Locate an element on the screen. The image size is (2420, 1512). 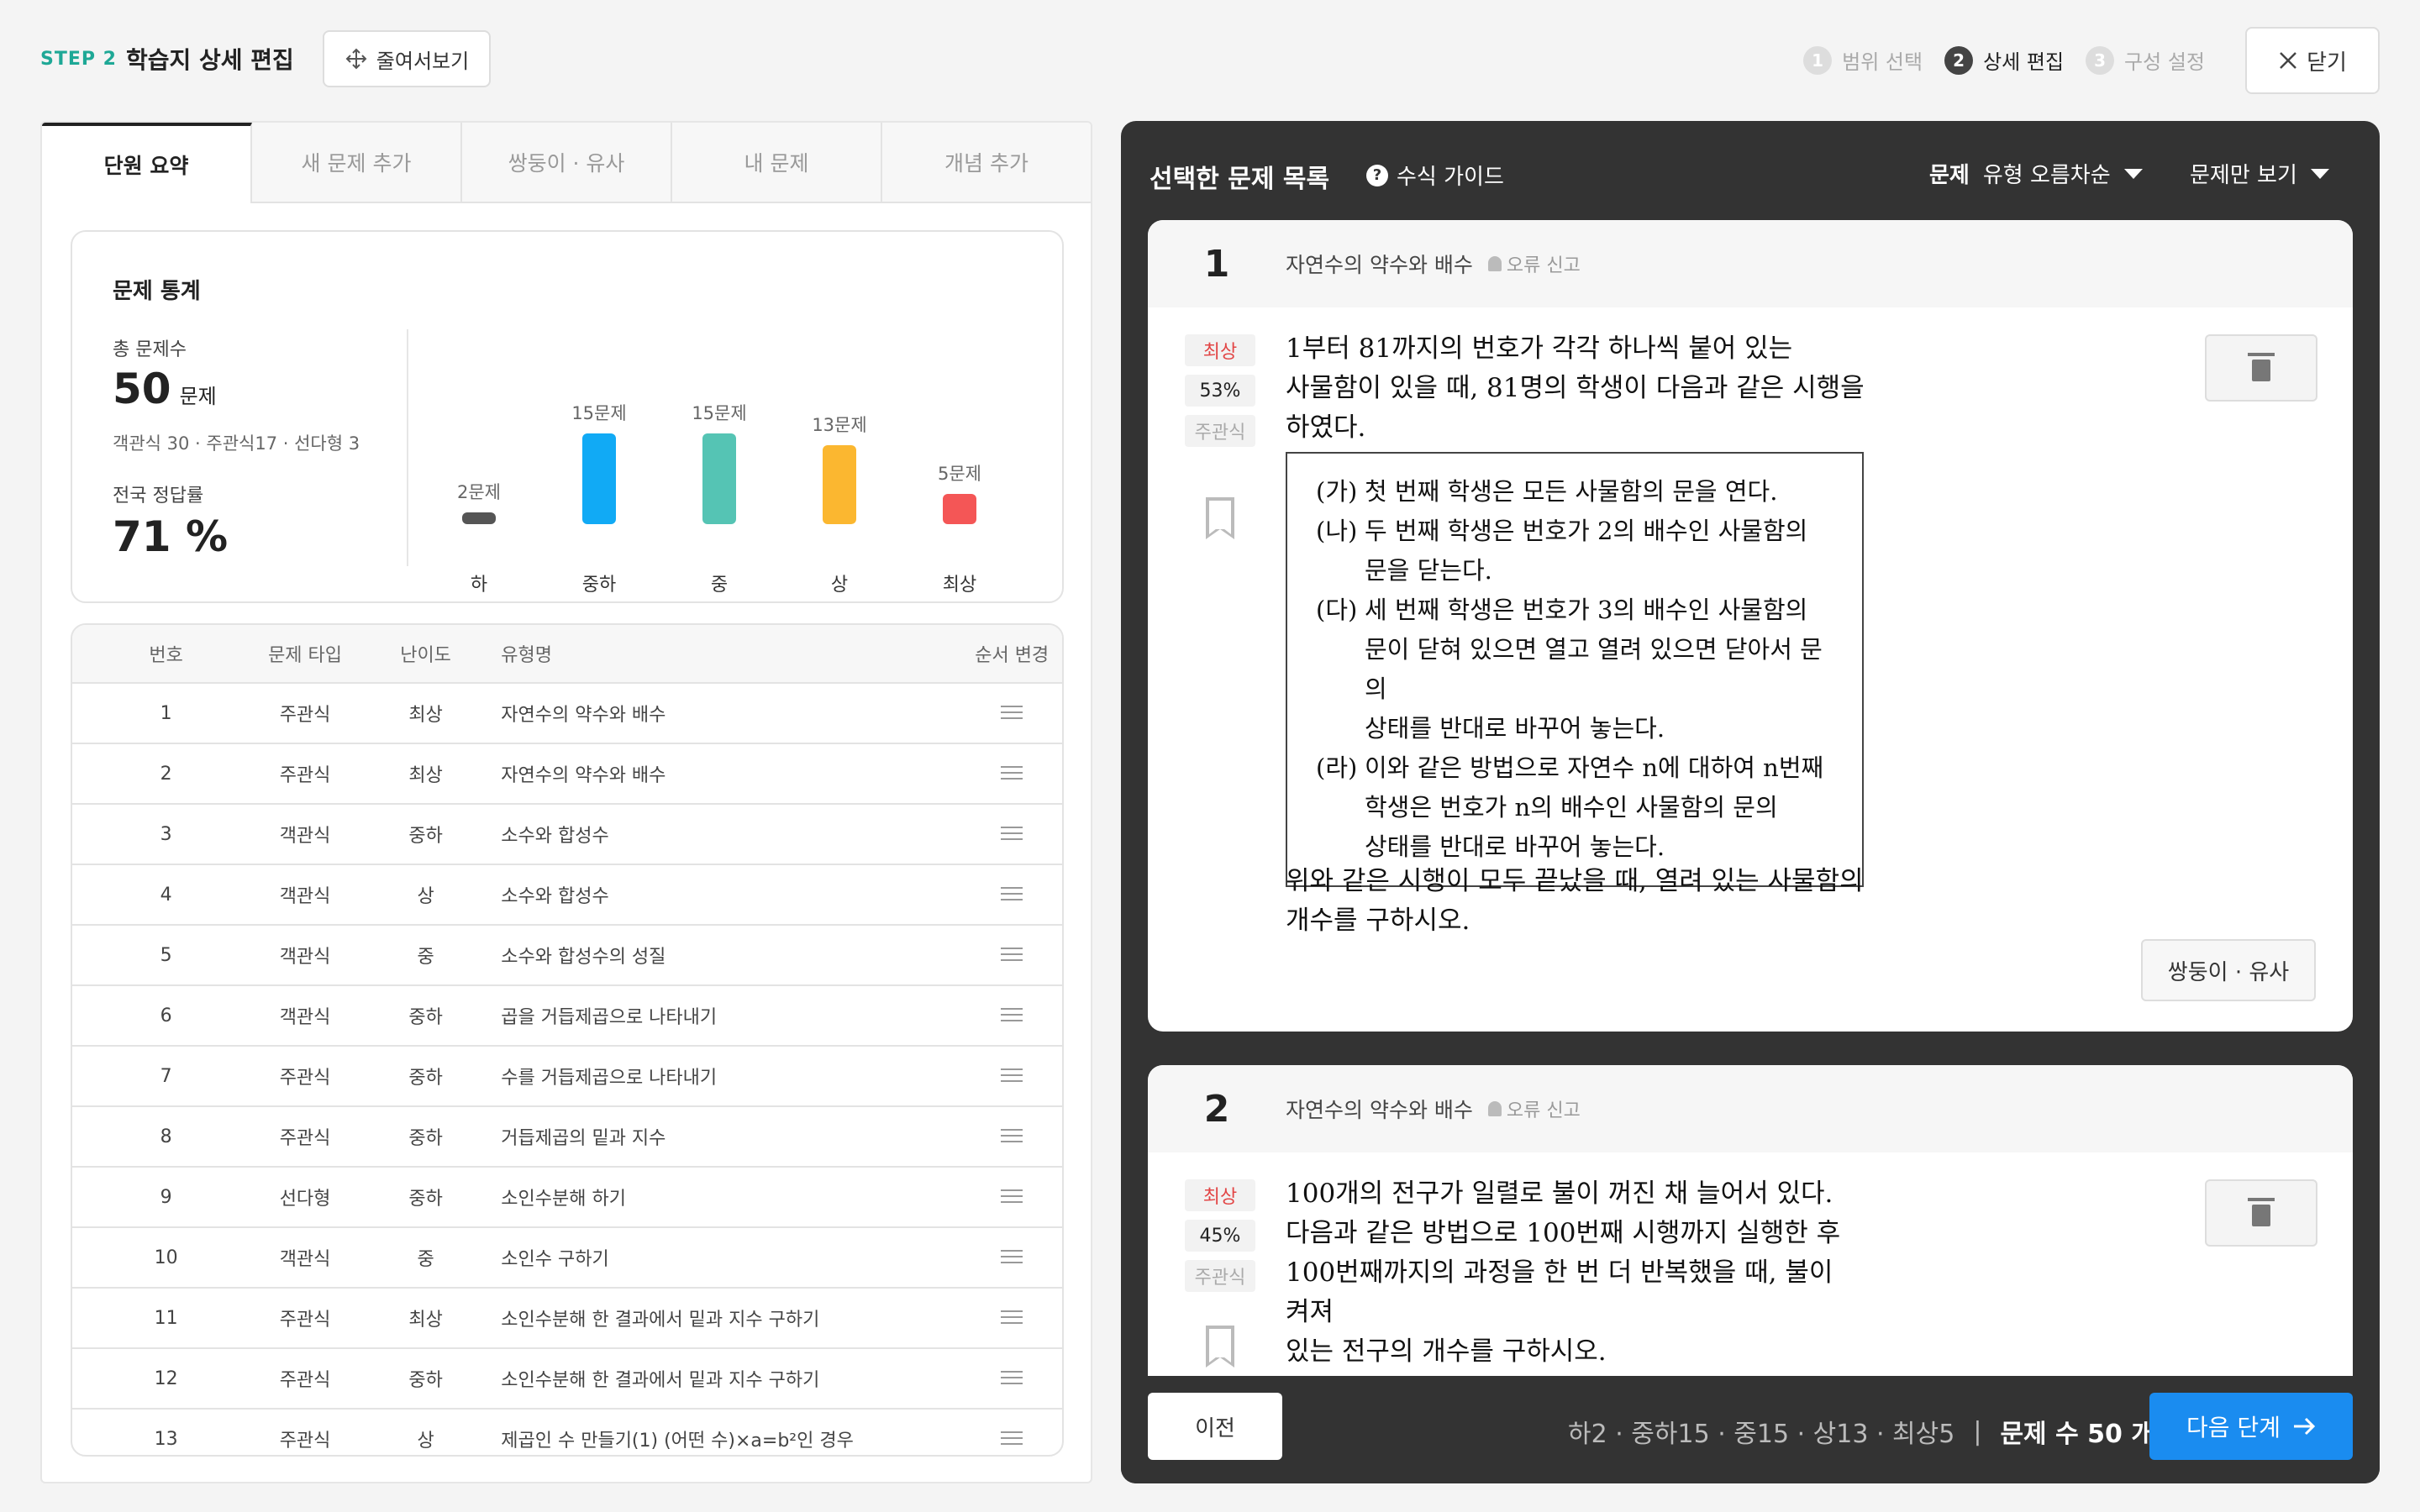
sort-dropdown: 문제 유형 오름차순 is located at coordinates (2036, 173).